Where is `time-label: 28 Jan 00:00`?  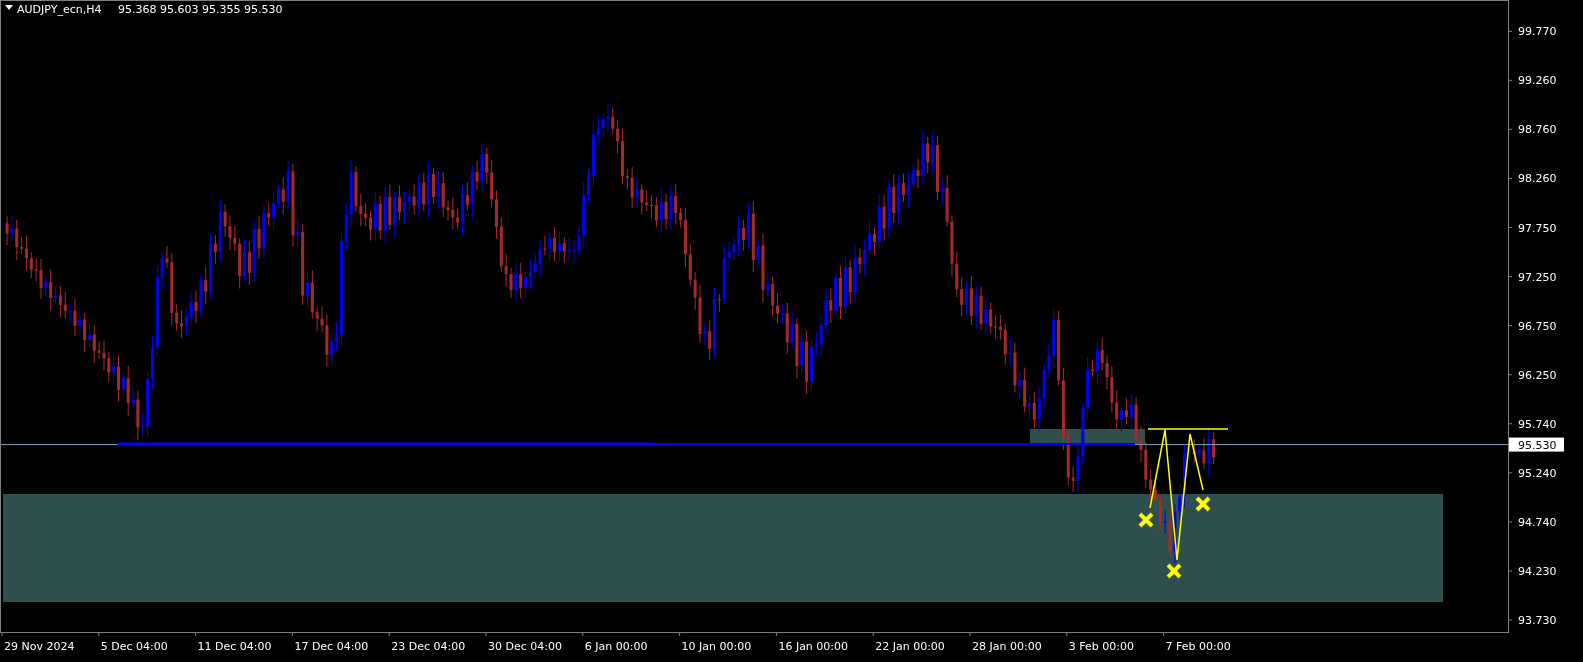 time-label: 28 Jan 00:00 is located at coordinates (1007, 646).